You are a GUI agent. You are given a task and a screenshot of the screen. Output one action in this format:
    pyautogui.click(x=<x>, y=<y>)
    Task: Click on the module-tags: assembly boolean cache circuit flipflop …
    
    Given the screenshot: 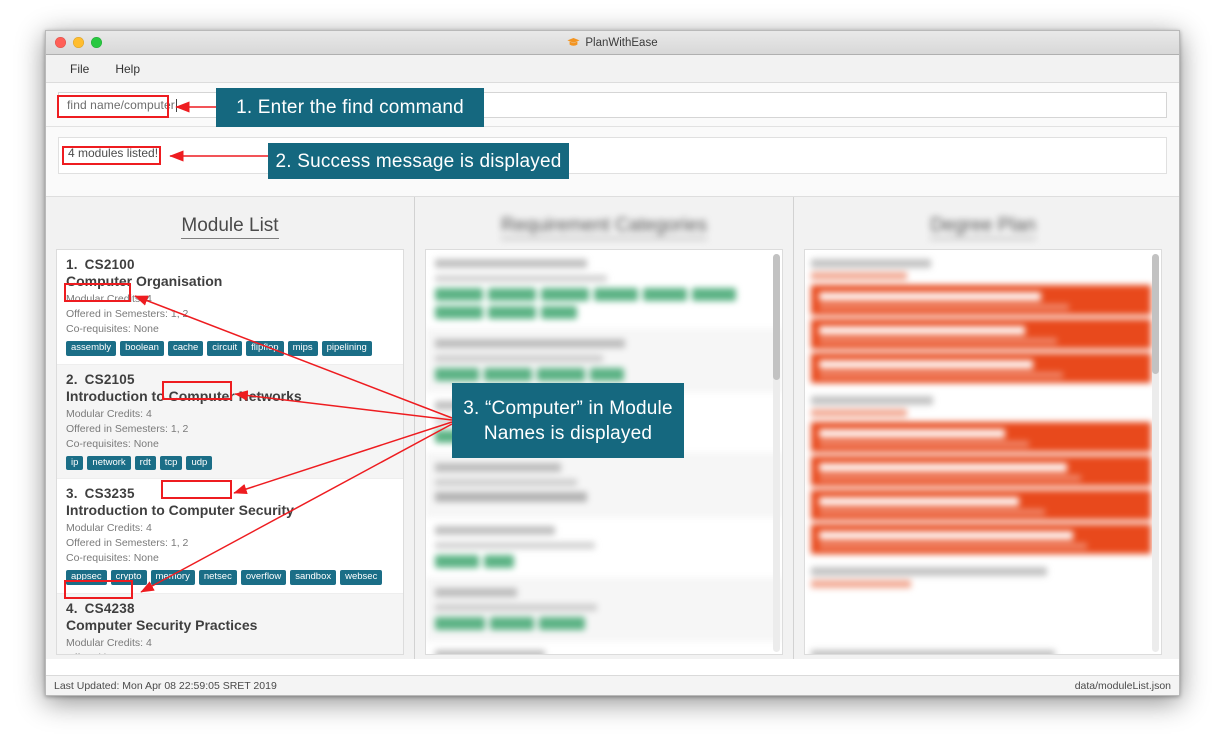 What is the action you would take?
    pyautogui.click(x=230, y=348)
    